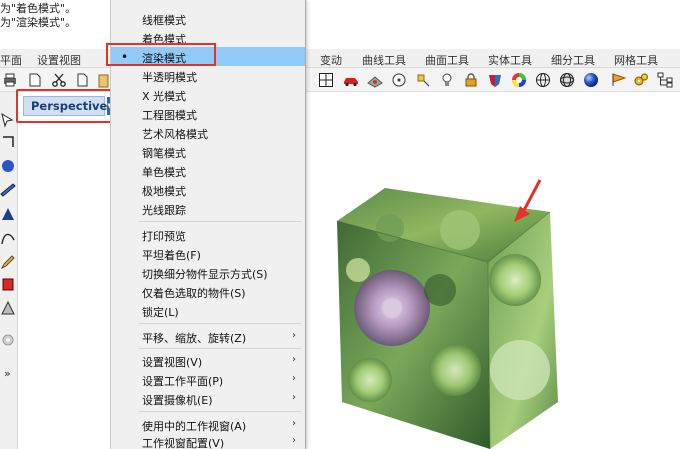 Image resolution: width=680 pixels, height=449 pixels. What do you see at coordinates (398, 79) in the screenshot?
I see `target-icon` at bounding box center [398, 79].